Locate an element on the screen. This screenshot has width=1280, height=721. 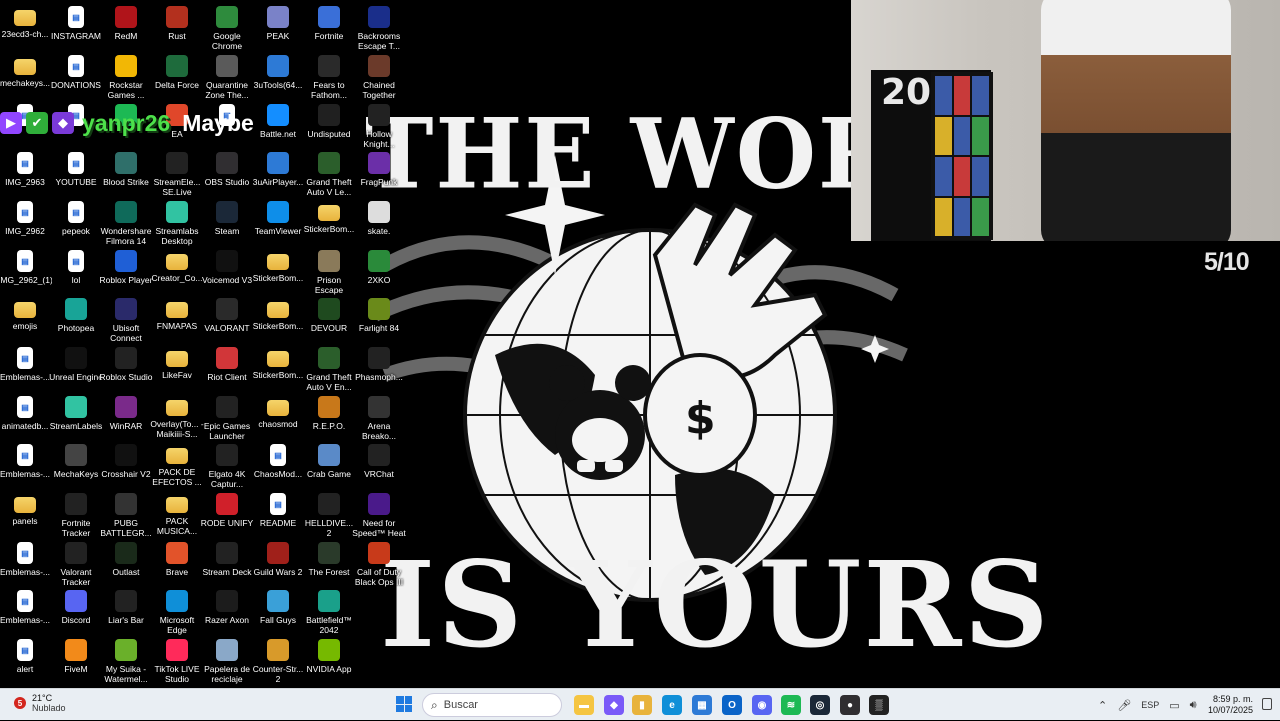
notification-icon is located at coordinates (1267, 704).